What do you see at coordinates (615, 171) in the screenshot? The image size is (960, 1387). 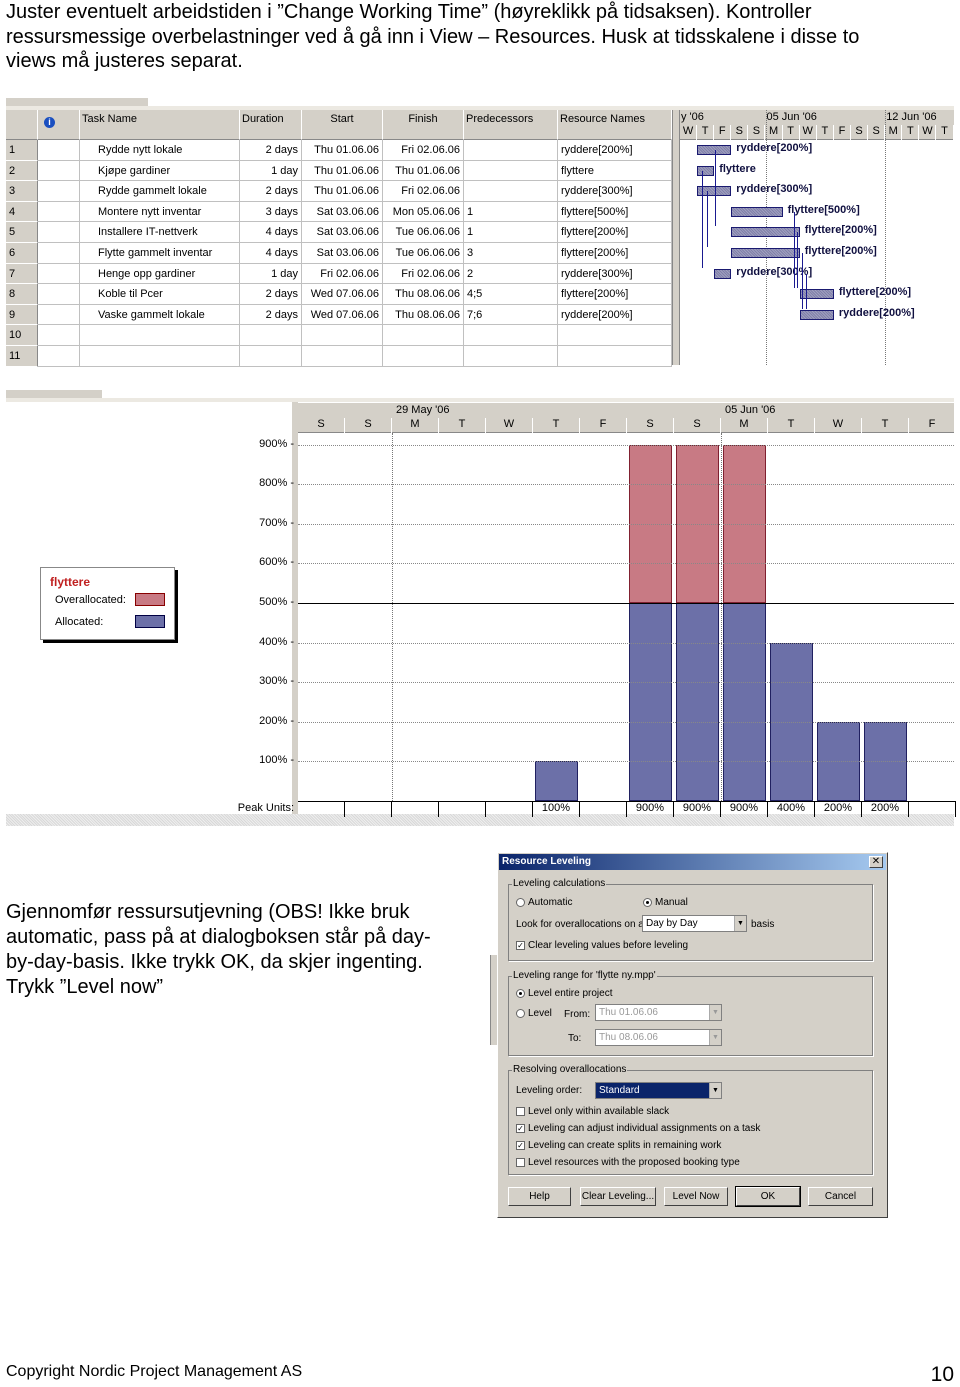 I see `table-cell: flyttere` at bounding box center [615, 171].